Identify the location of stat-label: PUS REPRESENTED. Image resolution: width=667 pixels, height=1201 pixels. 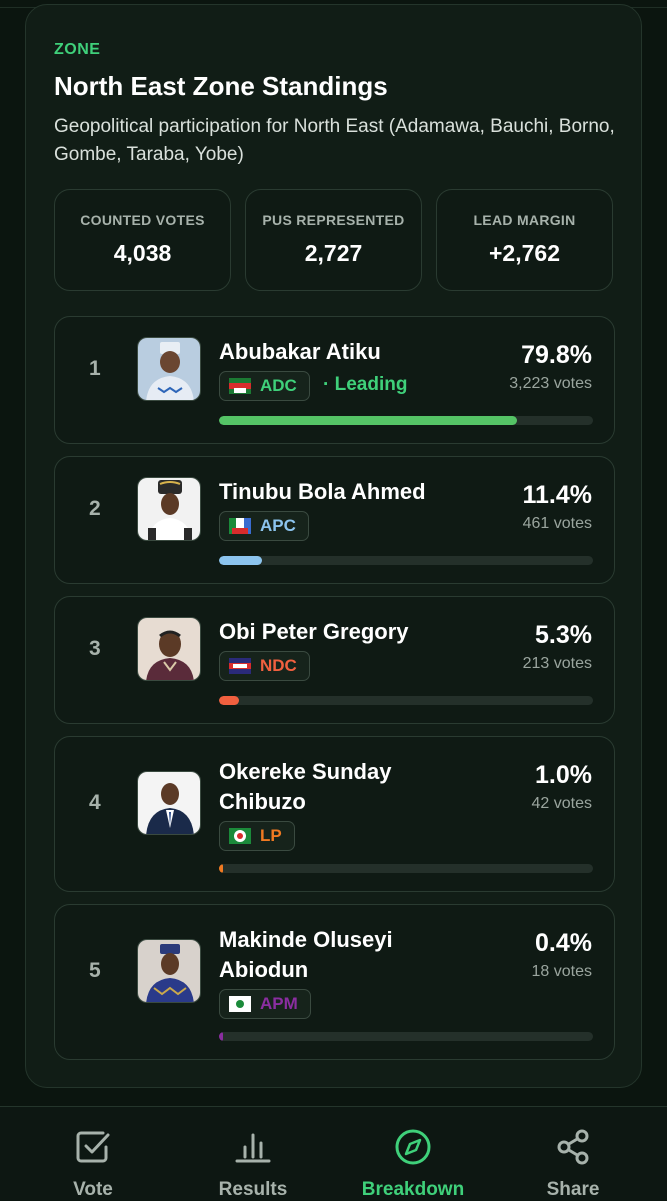
(333, 220).